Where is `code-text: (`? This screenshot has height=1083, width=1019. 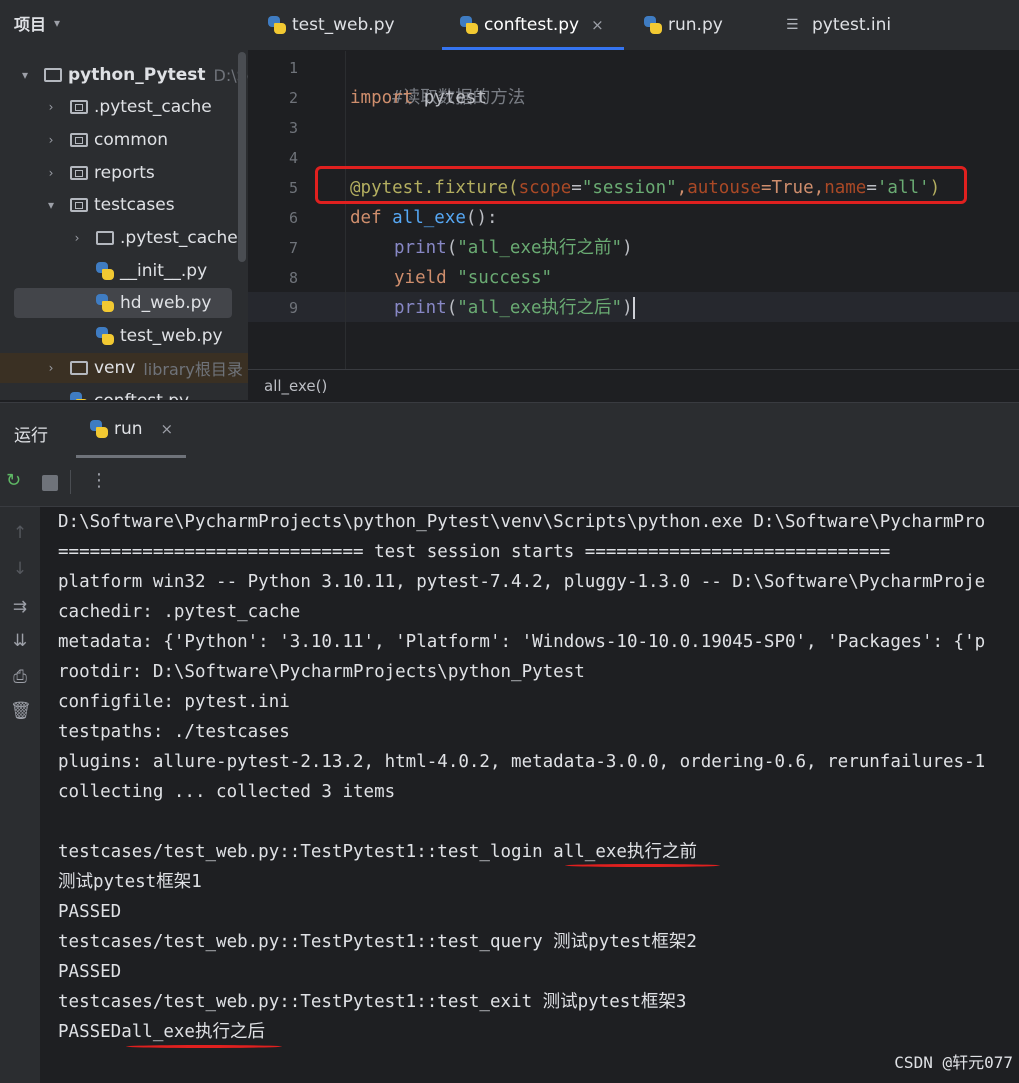
code-text: ( is located at coordinates (452, 308).